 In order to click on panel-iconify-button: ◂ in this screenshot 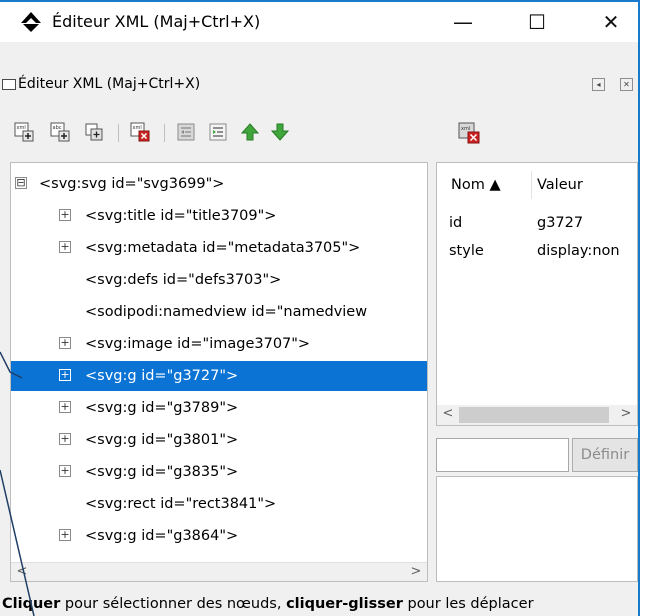, I will do `click(598, 84)`.